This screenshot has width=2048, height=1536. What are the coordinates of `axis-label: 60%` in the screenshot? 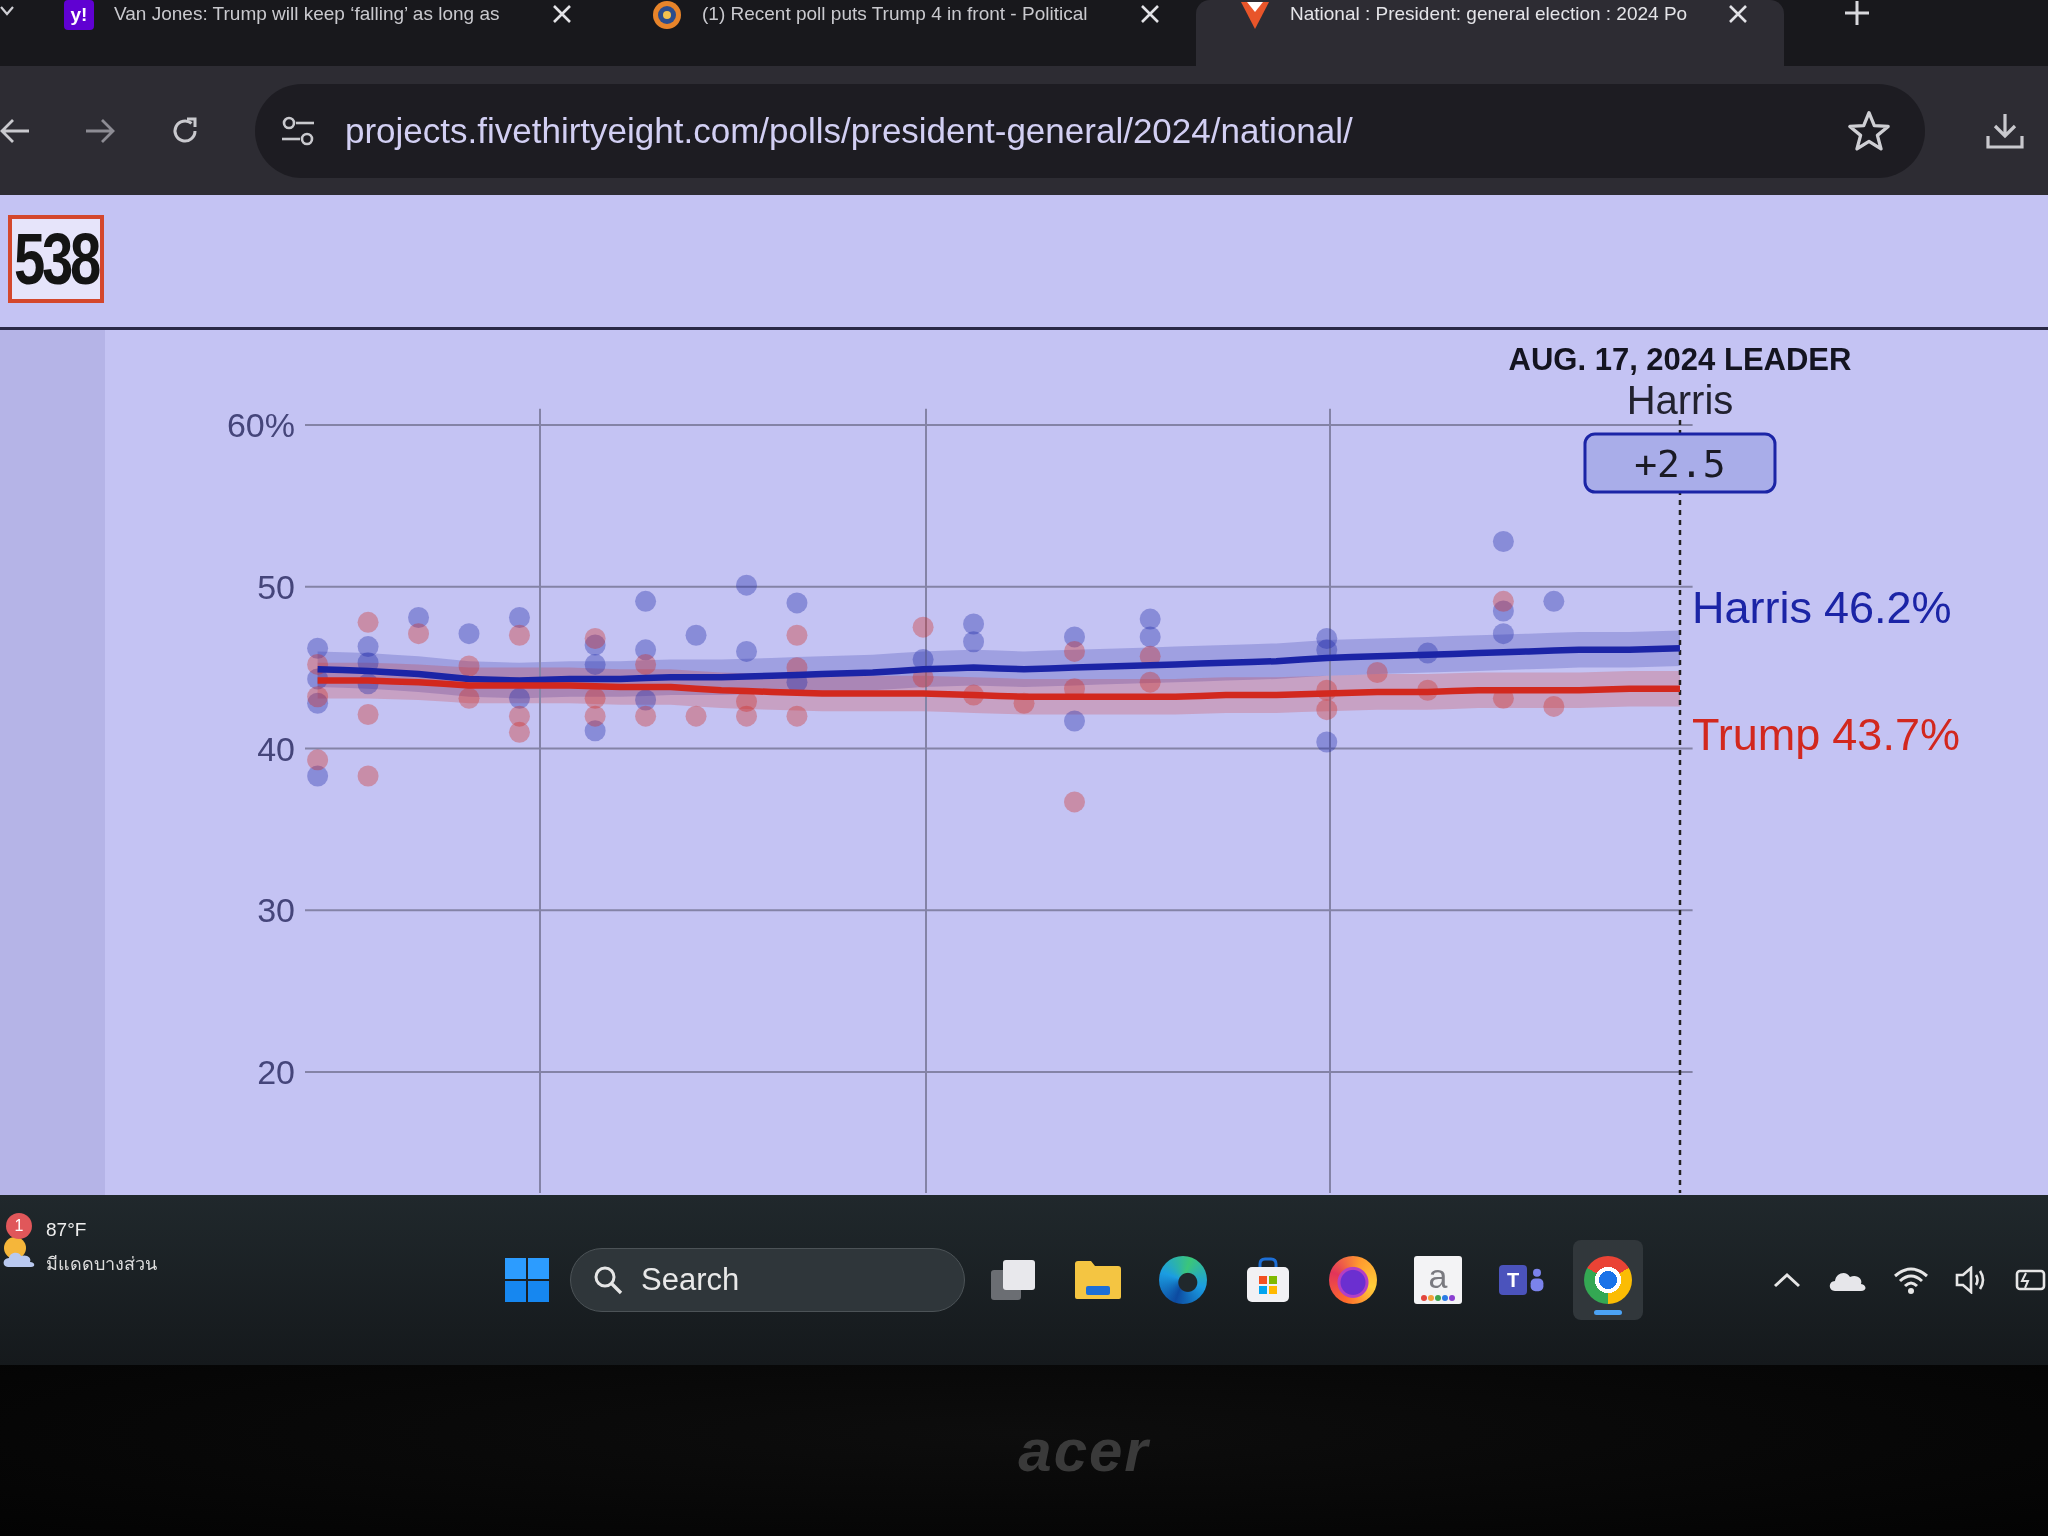 It's located at (260, 425).